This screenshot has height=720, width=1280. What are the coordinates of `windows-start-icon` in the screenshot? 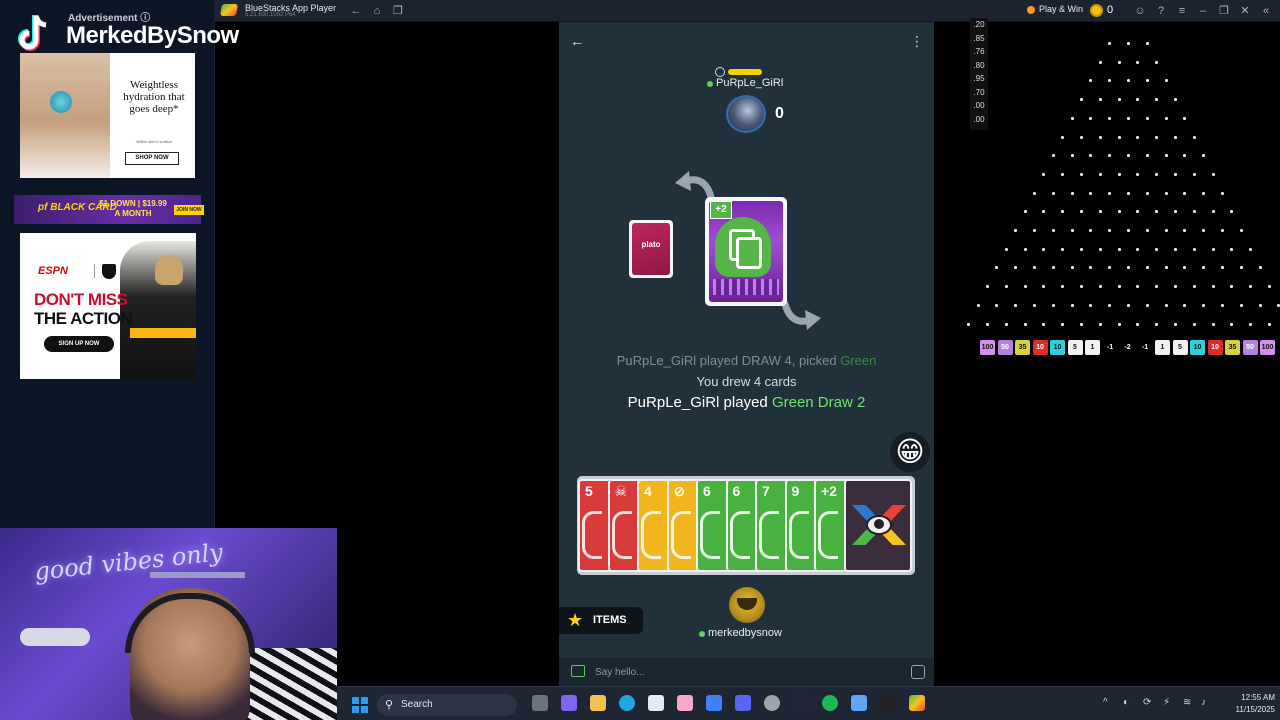 It's located at (360, 705).